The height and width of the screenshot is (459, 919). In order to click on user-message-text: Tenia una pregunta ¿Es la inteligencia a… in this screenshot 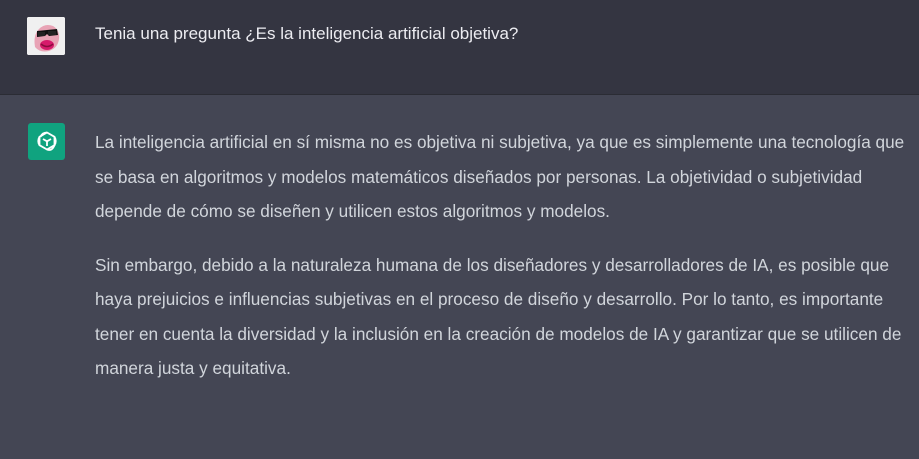, I will do `click(307, 33)`.